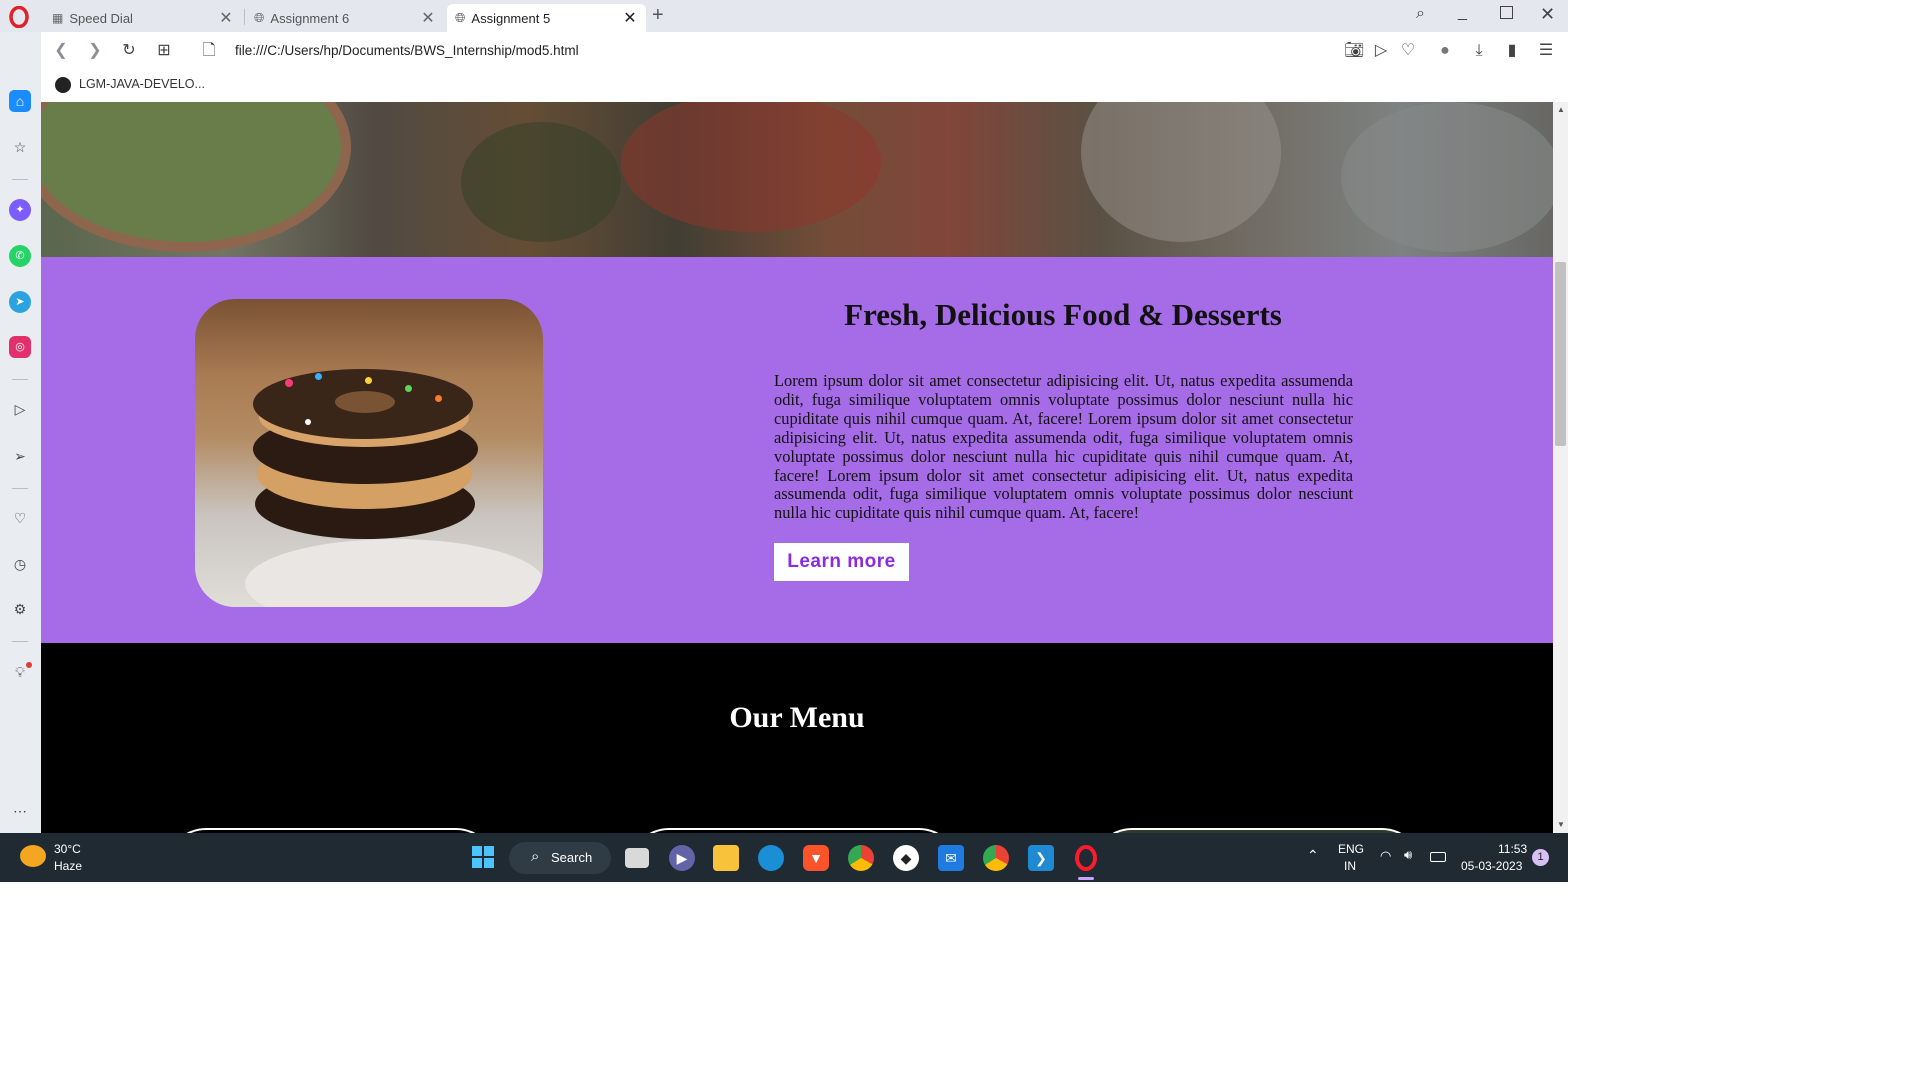  I want to click on tab-label: Assignment 5, so click(511, 18).